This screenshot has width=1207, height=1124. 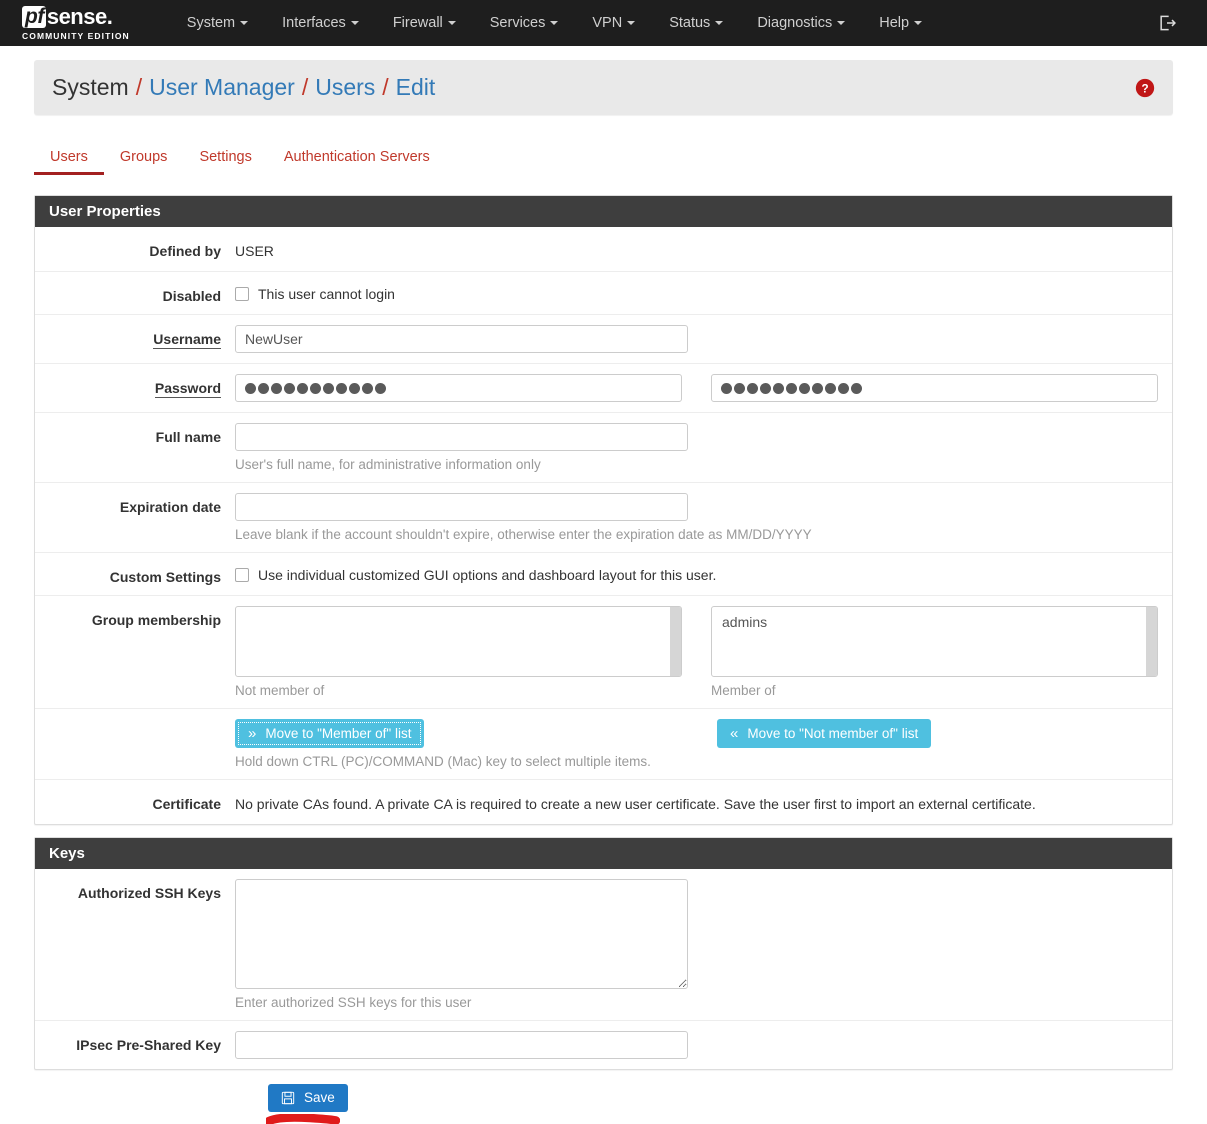 I want to click on form-row-password: Password, so click(x=603, y=388).